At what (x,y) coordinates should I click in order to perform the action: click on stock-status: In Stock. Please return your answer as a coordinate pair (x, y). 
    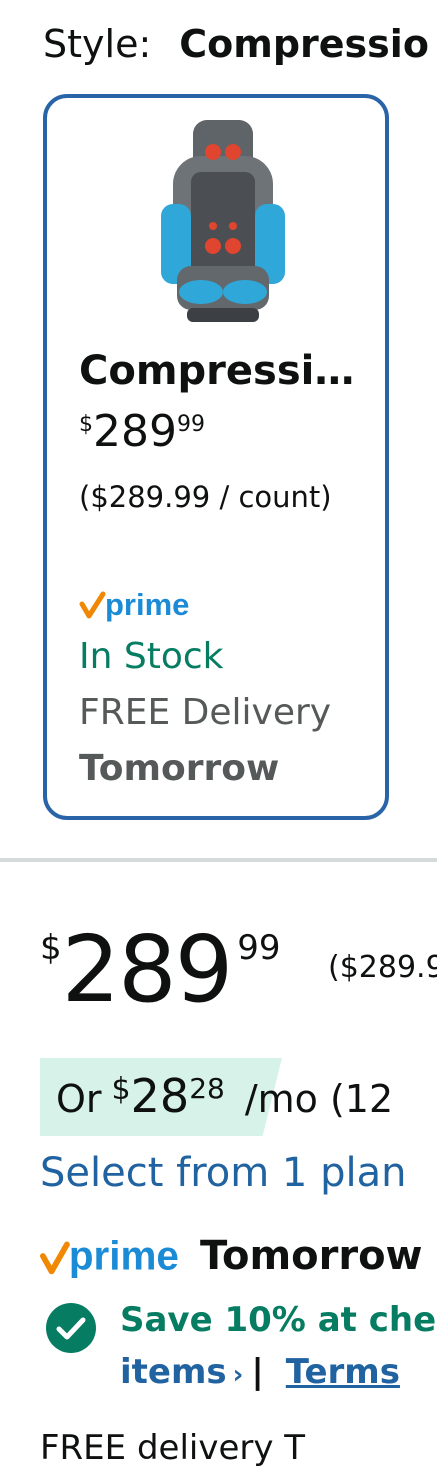
    Looking at the image, I should click on (151, 656).